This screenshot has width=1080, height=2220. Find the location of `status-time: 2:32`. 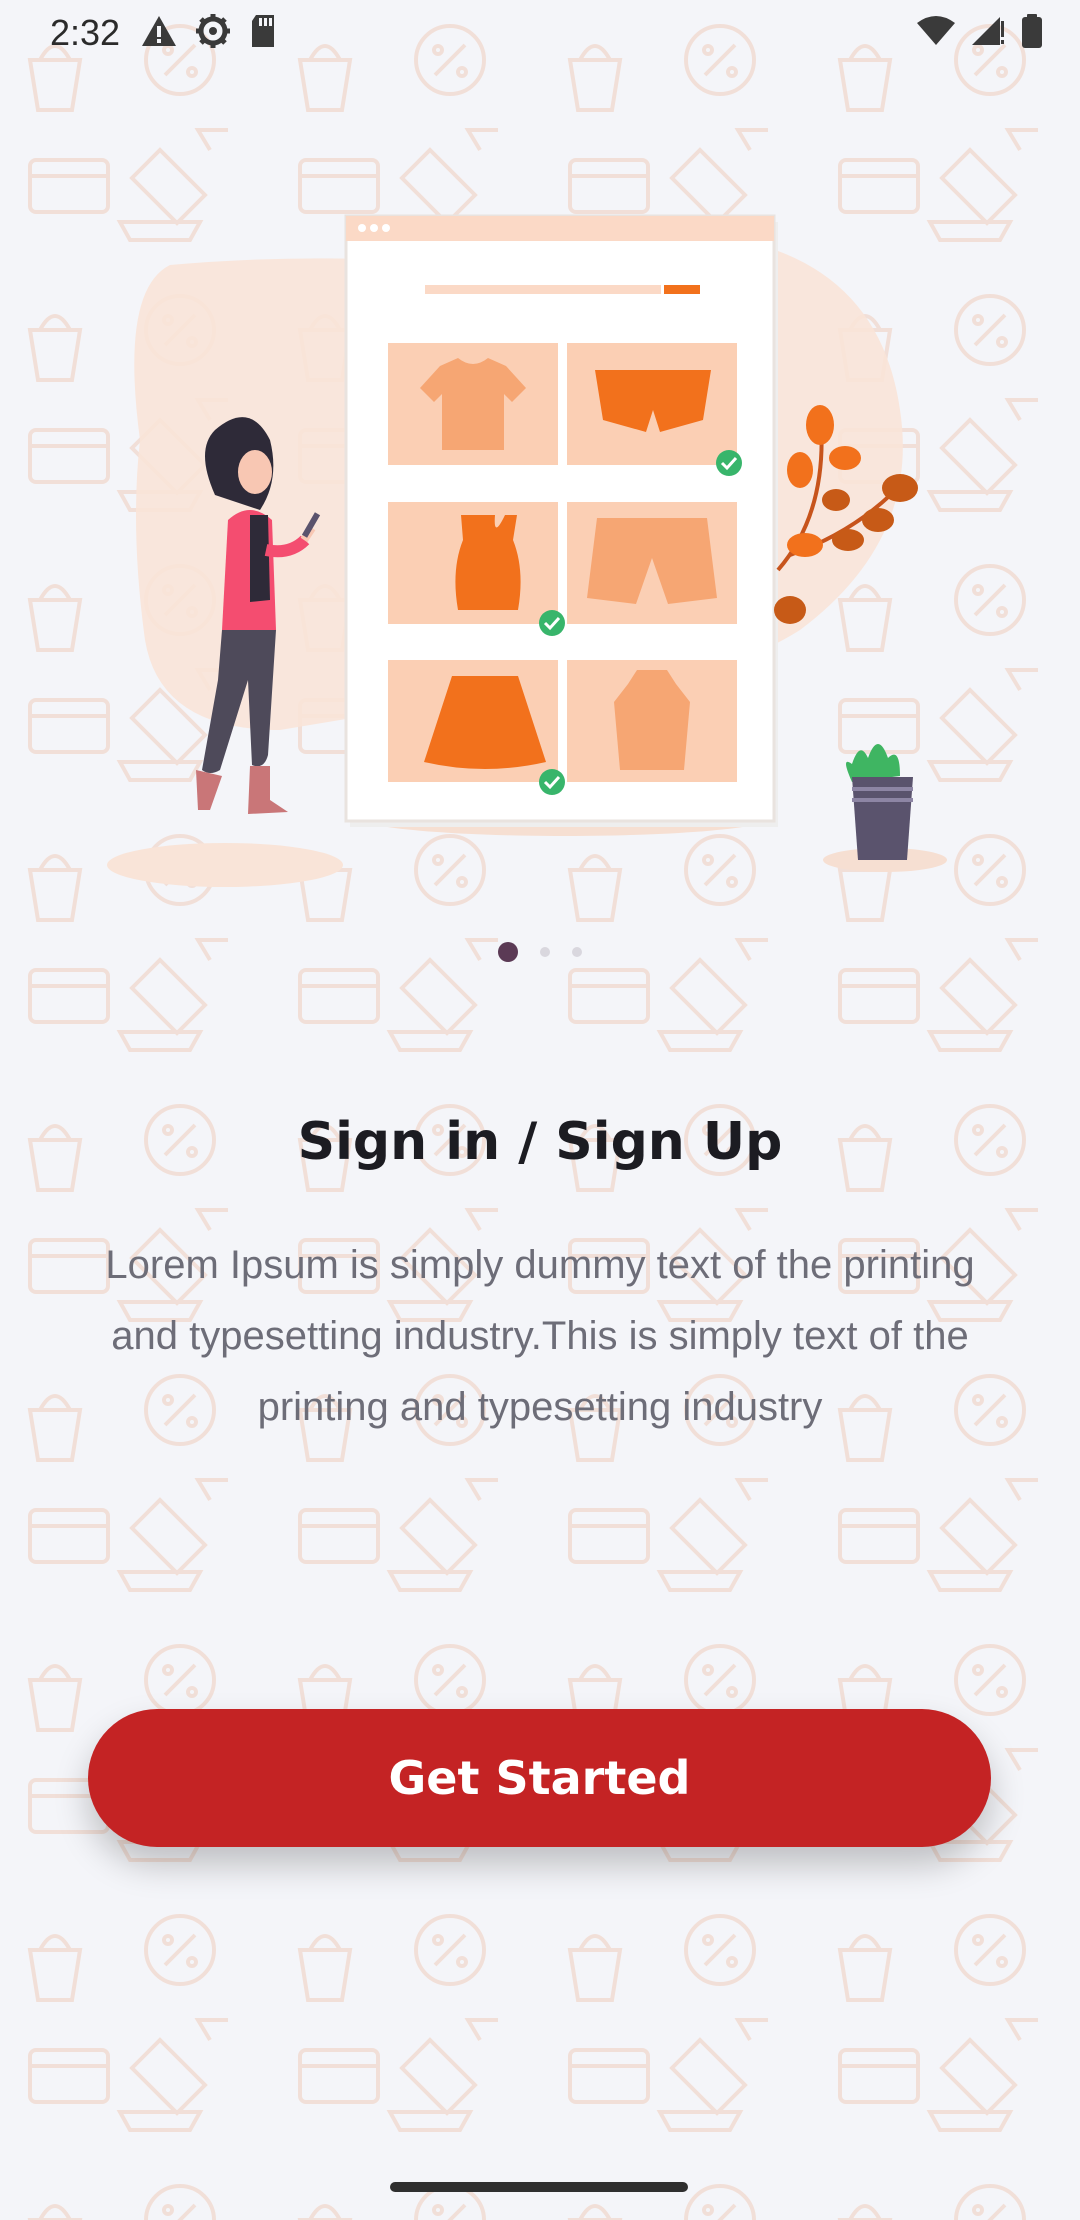

status-time: 2:32 is located at coordinates (85, 32).